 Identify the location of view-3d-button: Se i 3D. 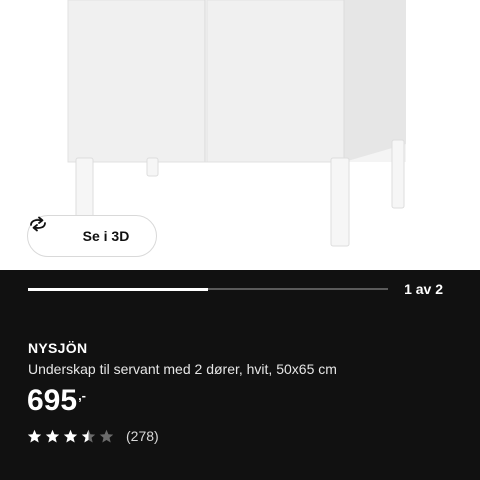
(92, 236).